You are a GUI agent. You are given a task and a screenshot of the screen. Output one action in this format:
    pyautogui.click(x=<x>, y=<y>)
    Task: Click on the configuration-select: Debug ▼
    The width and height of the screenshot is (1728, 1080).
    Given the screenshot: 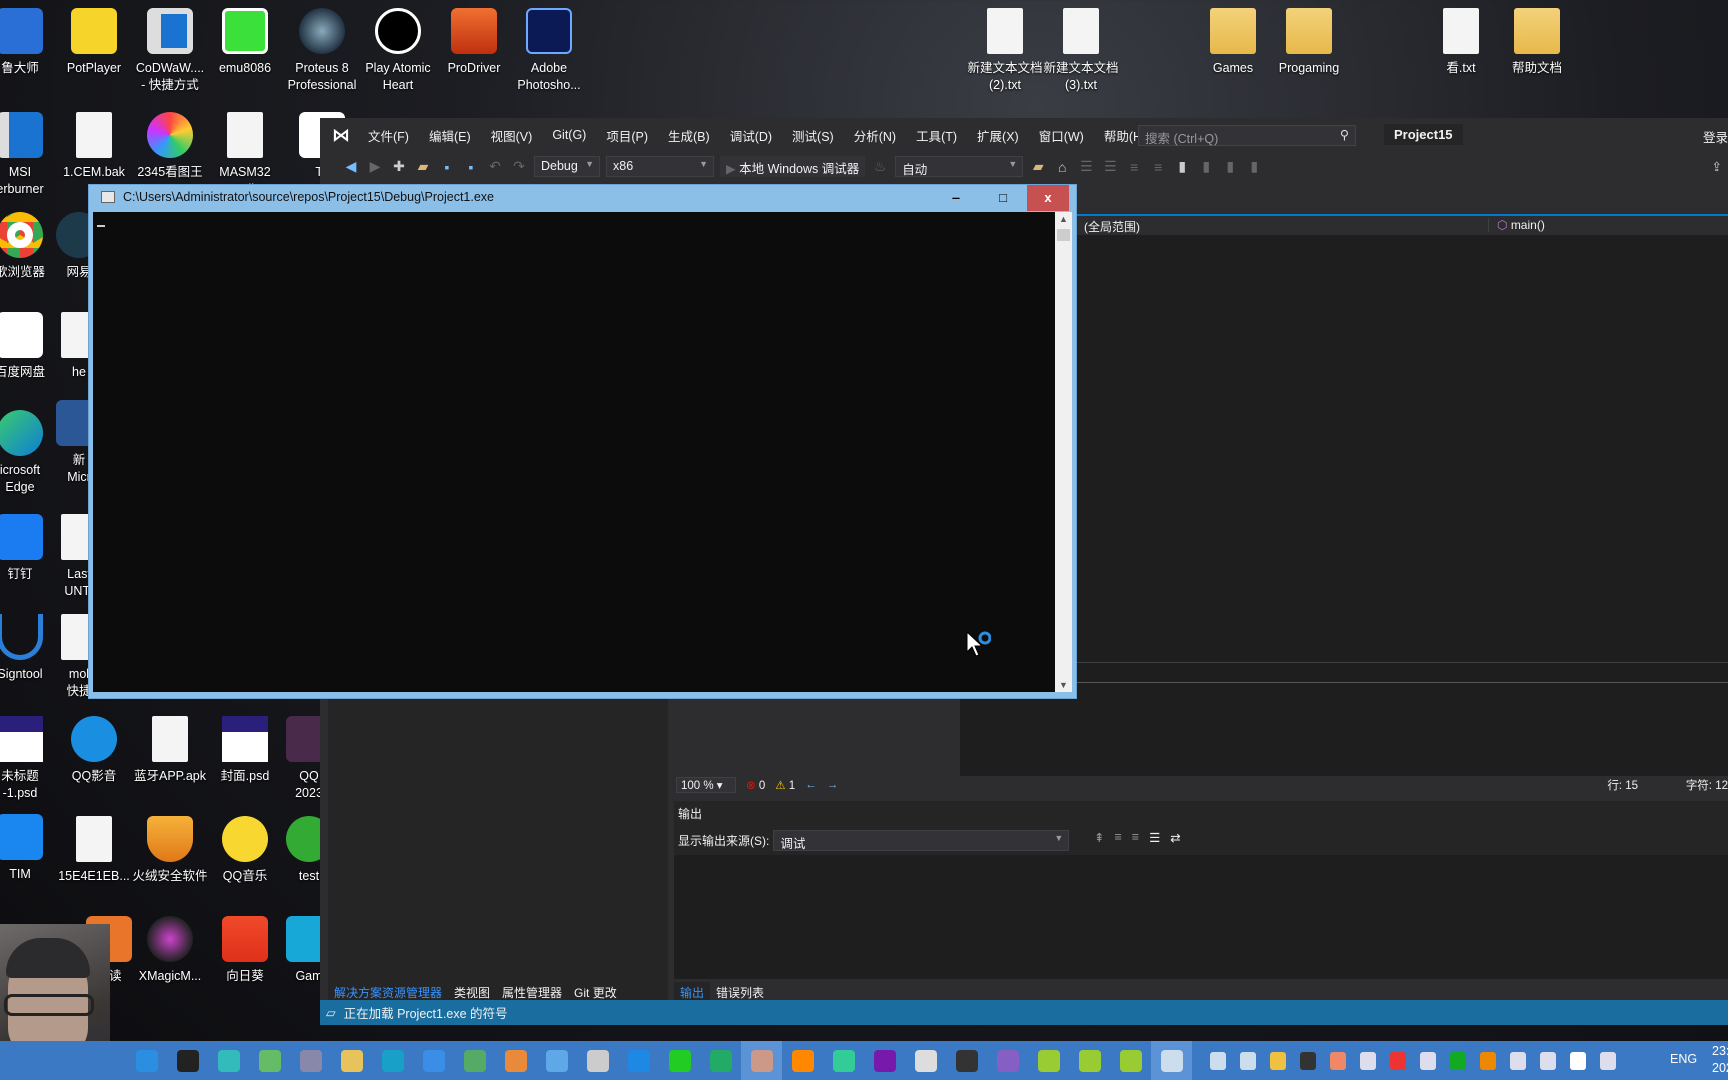 What is the action you would take?
    pyautogui.click(x=567, y=166)
    